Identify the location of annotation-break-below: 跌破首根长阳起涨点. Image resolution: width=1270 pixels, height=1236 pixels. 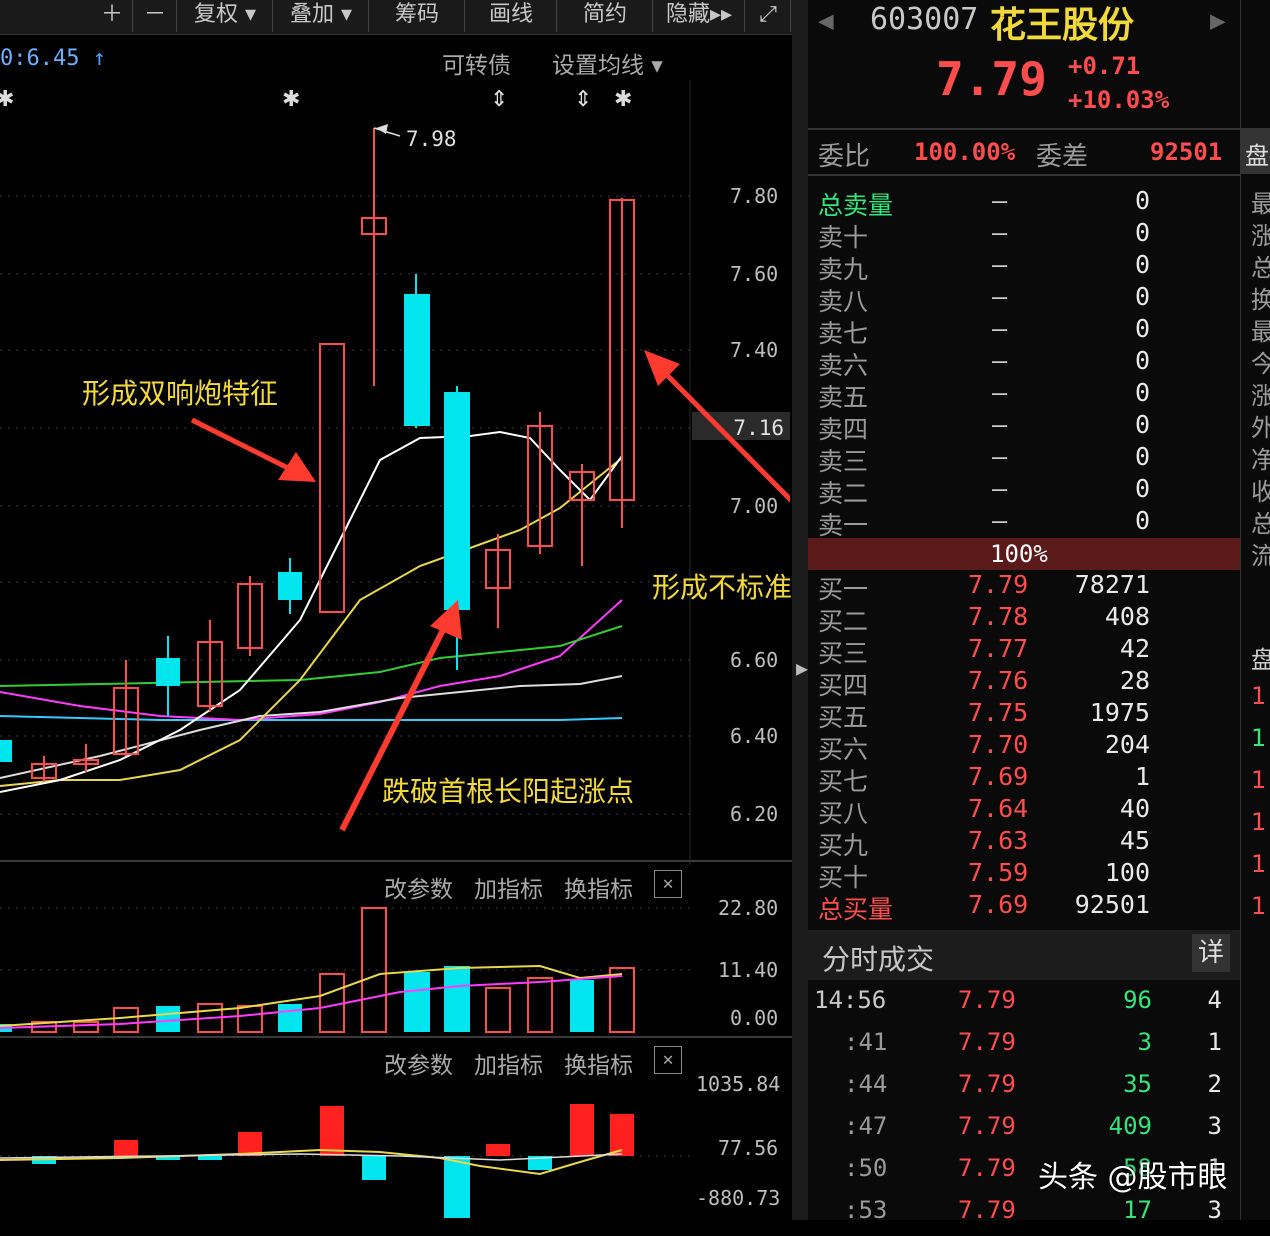
(508, 791).